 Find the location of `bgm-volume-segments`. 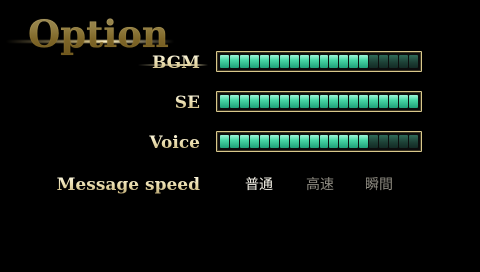

bgm-volume-segments is located at coordinates (319, 61).